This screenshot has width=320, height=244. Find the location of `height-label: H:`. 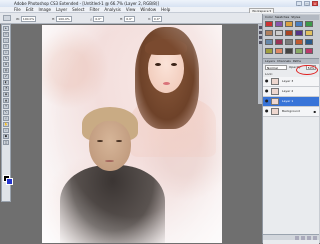

height-label: H: is located at coordinates (54, 19).